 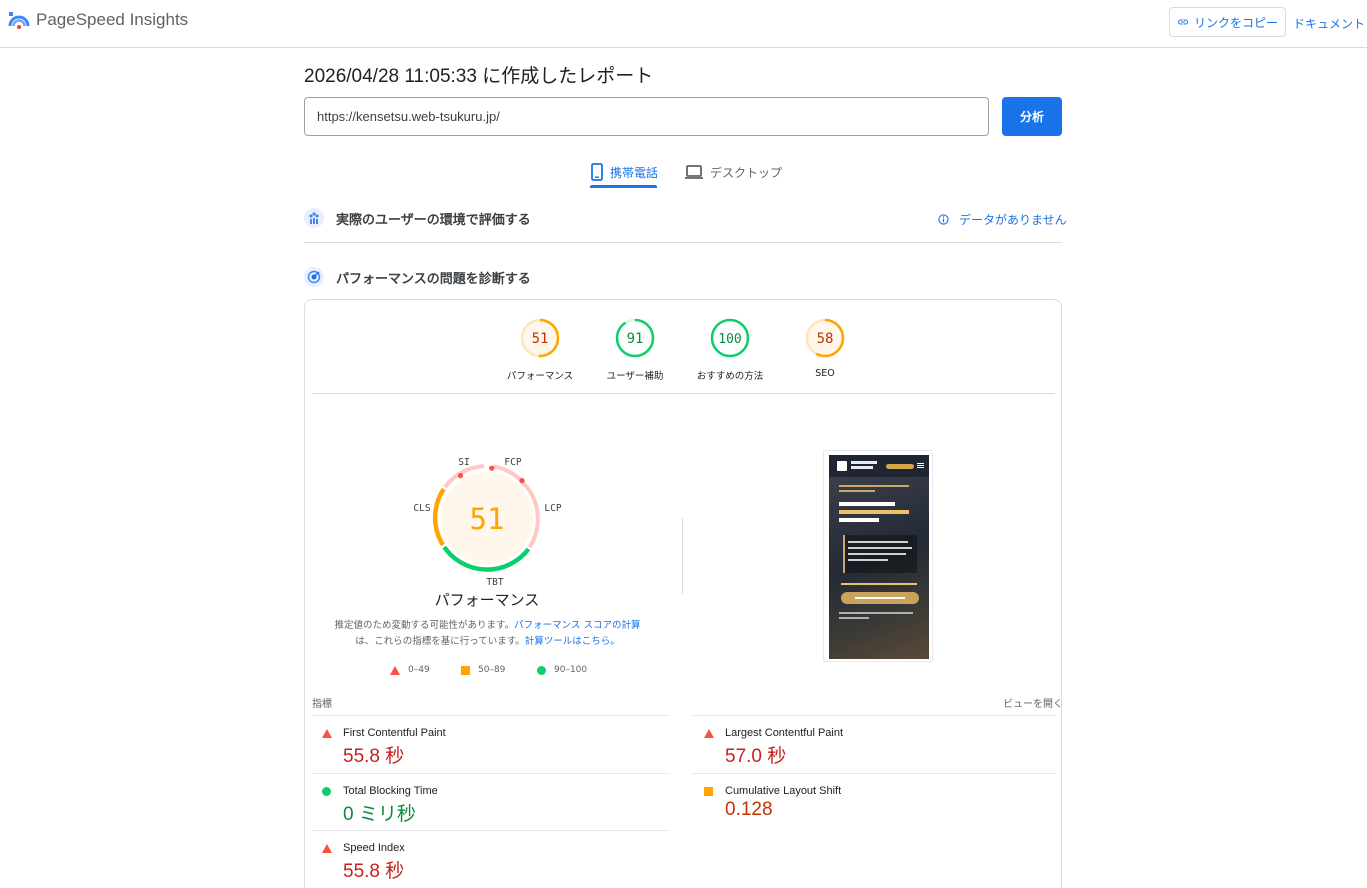 I want to click on gauge-best-practices-score: 100, so click(x=729, y=339).